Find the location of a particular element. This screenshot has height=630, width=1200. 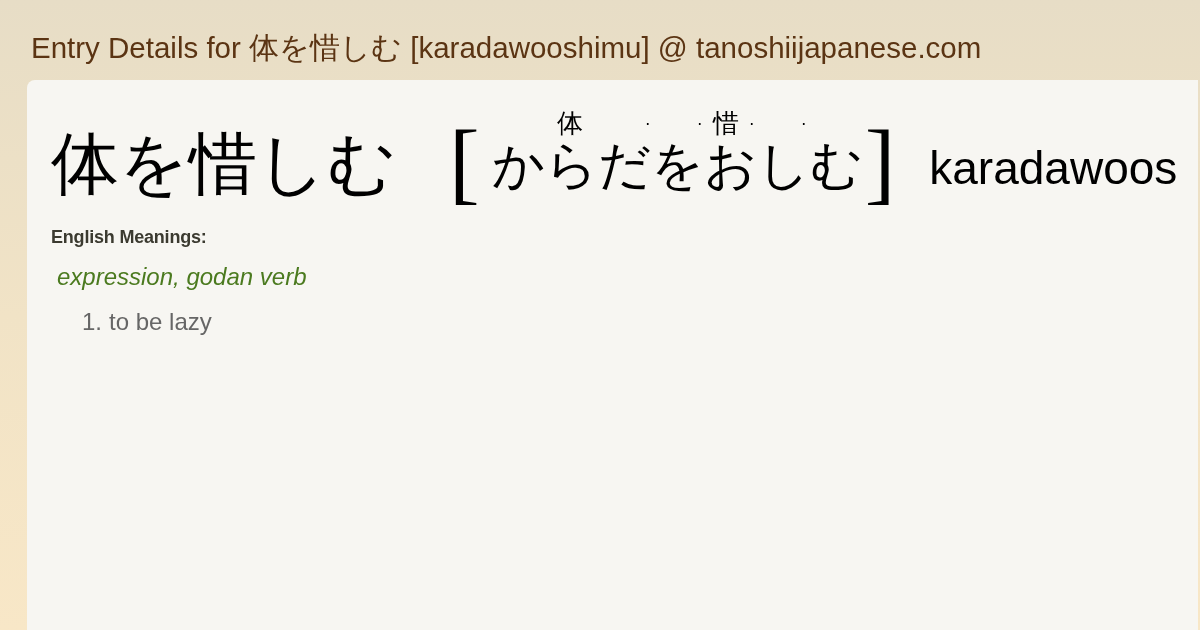

headword-text: 体を惜しむ is located at coordinates (224, 164).